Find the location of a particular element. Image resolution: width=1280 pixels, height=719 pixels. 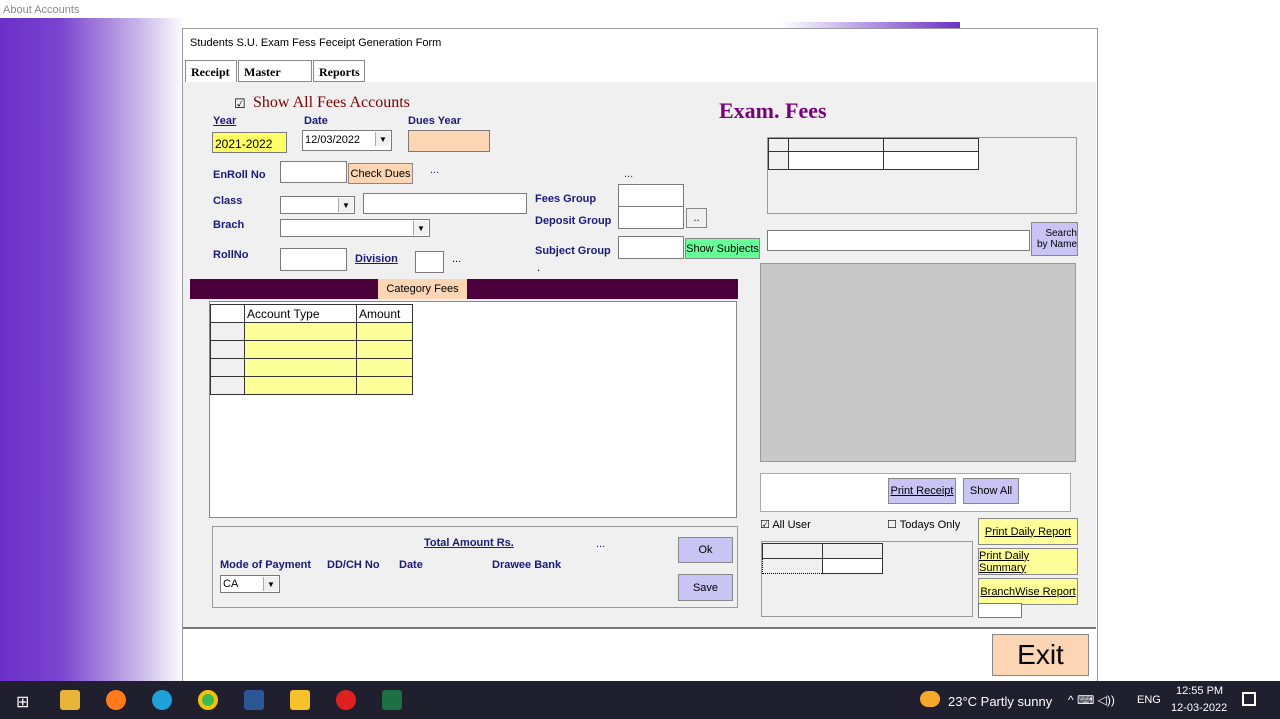

subject-group-label: Subject Group is located at coordinates (573, 251).